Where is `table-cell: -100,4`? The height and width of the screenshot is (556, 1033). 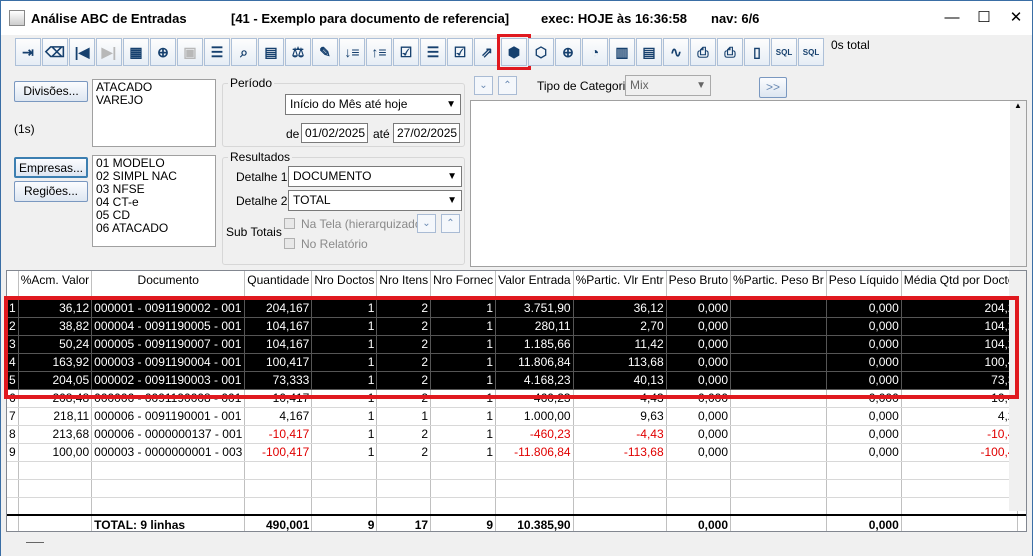 table-cell: -100,4 is located at coordinates (959, 452).